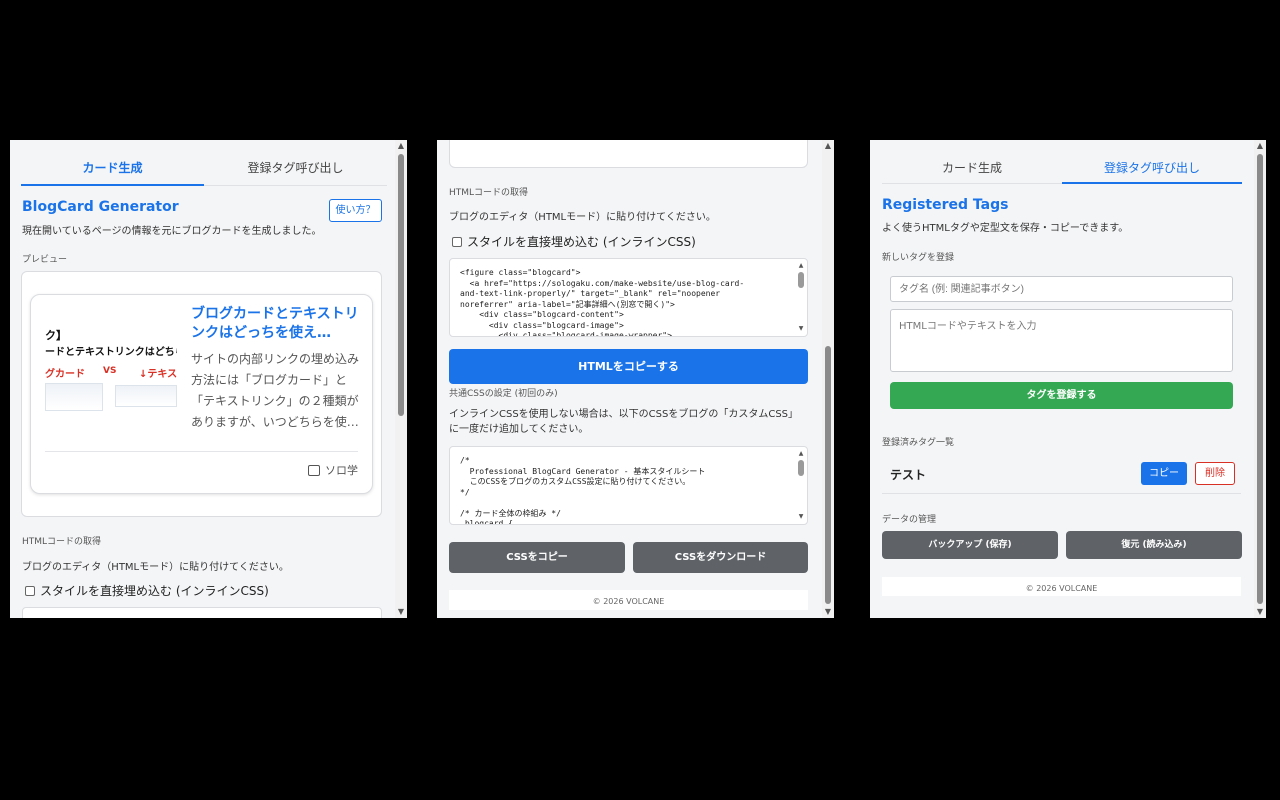 The height and width of the screenshot is (800, 1280). What do you see at coordinates (341, 470) in the screenshot?
I see `blogcard-site-name: ソロ学` at bounding box center [341, 470].